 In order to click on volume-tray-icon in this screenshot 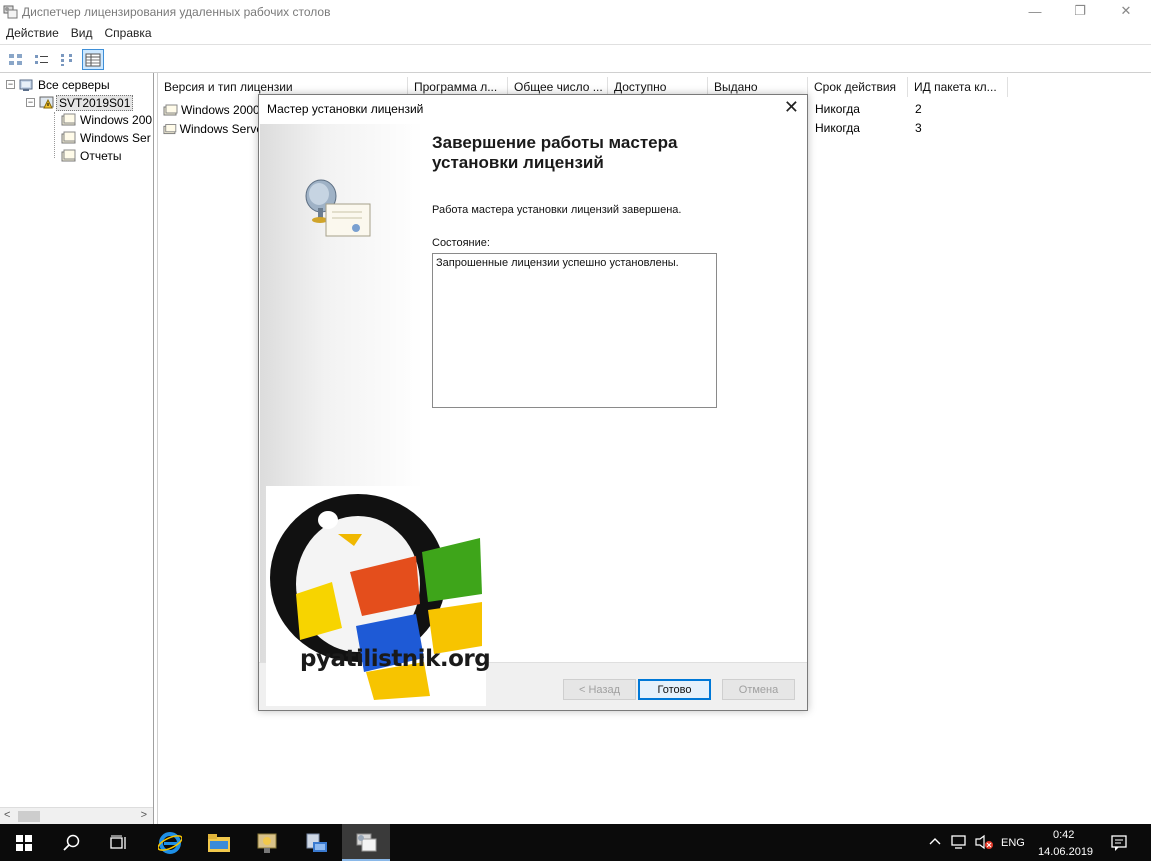, I will do `click(984, 843)`.